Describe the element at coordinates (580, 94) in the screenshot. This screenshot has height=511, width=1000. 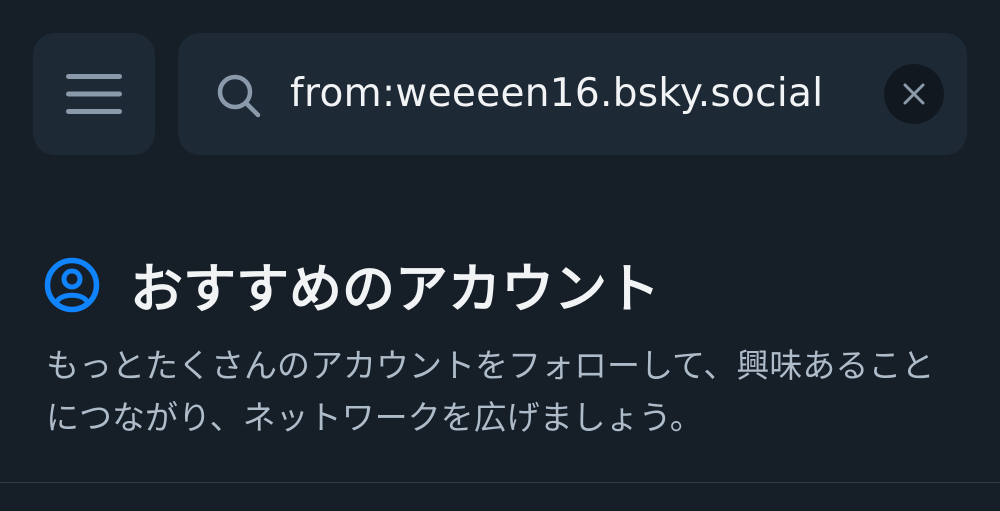
I see `search-input` at that location.